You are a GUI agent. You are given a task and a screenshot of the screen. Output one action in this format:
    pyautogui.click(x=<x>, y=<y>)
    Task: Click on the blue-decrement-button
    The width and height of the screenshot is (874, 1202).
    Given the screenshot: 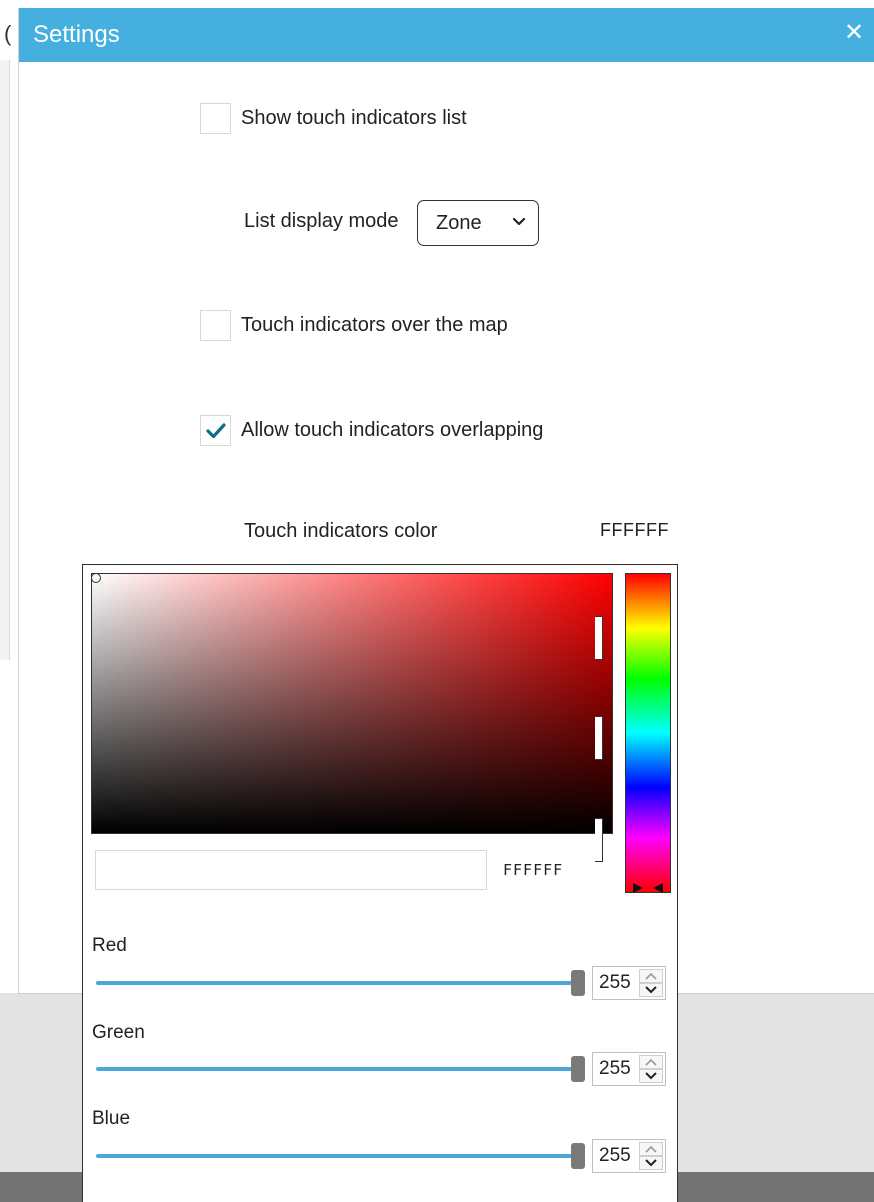 What is the action you would take?
    pyautogui.click(x=651, y=1163)
    